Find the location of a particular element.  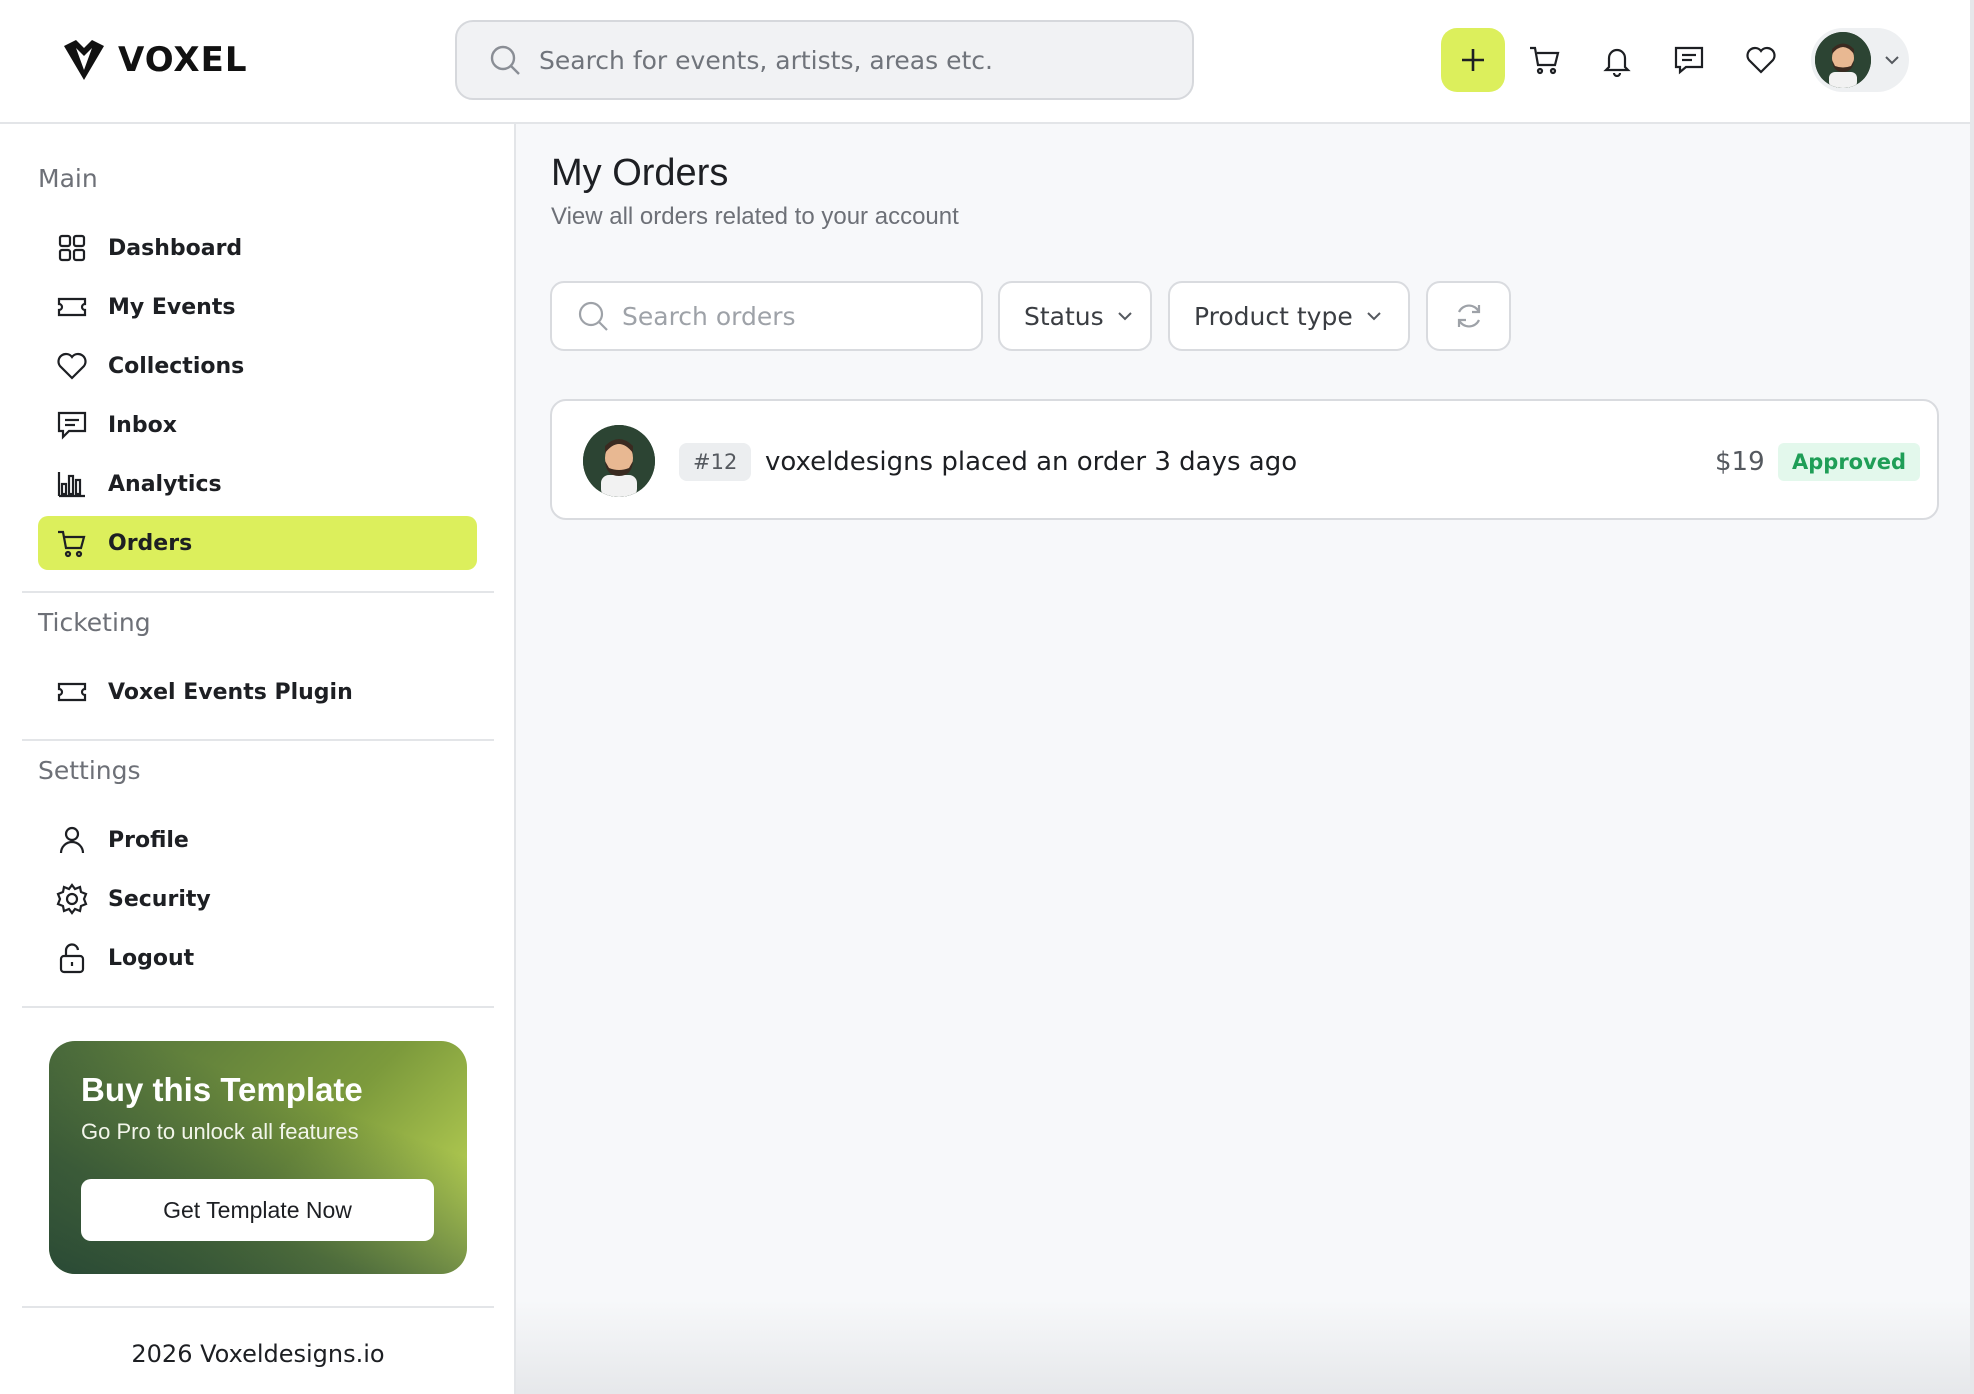

wishlist-button is located at coordinates (1761, 60).